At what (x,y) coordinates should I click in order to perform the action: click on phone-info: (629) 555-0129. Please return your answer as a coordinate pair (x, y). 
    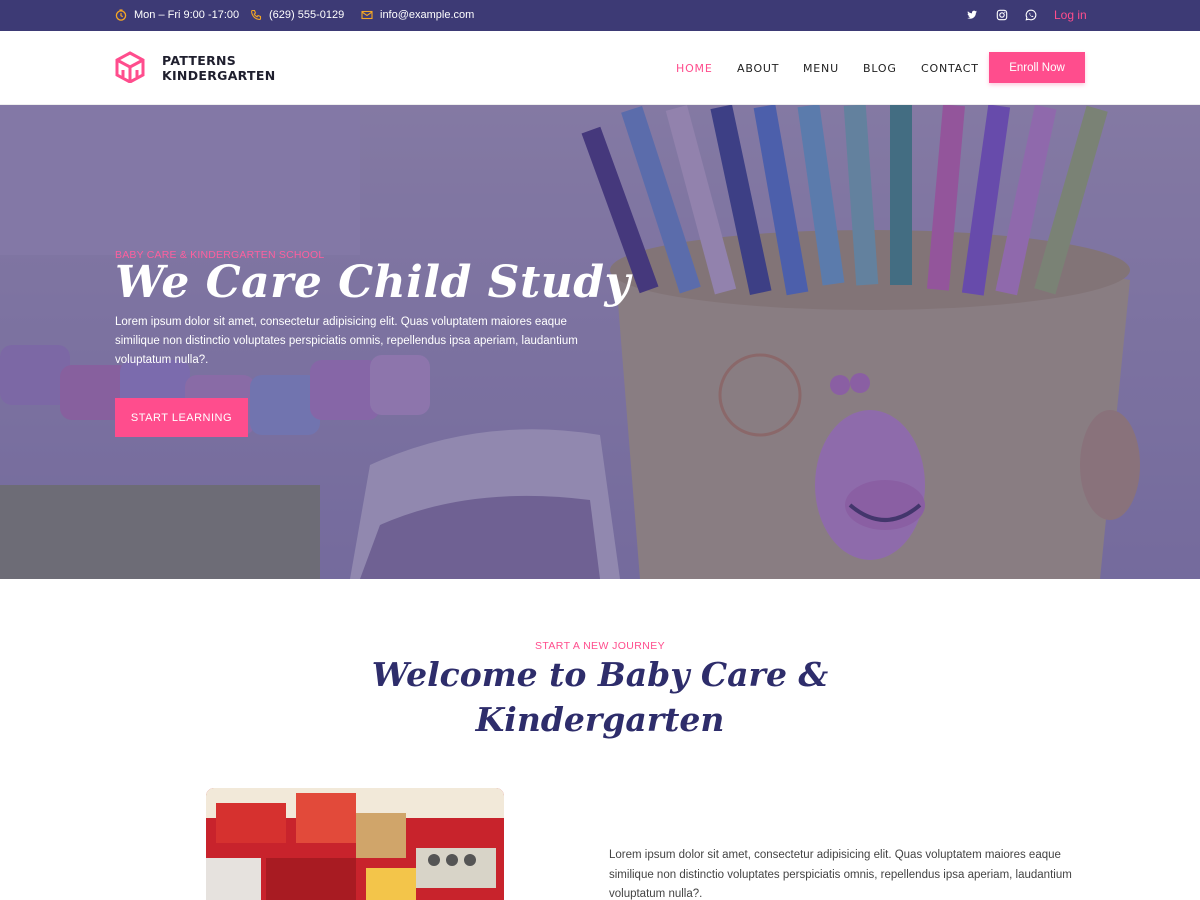
    Looking at the image, I should click on (297, 15).